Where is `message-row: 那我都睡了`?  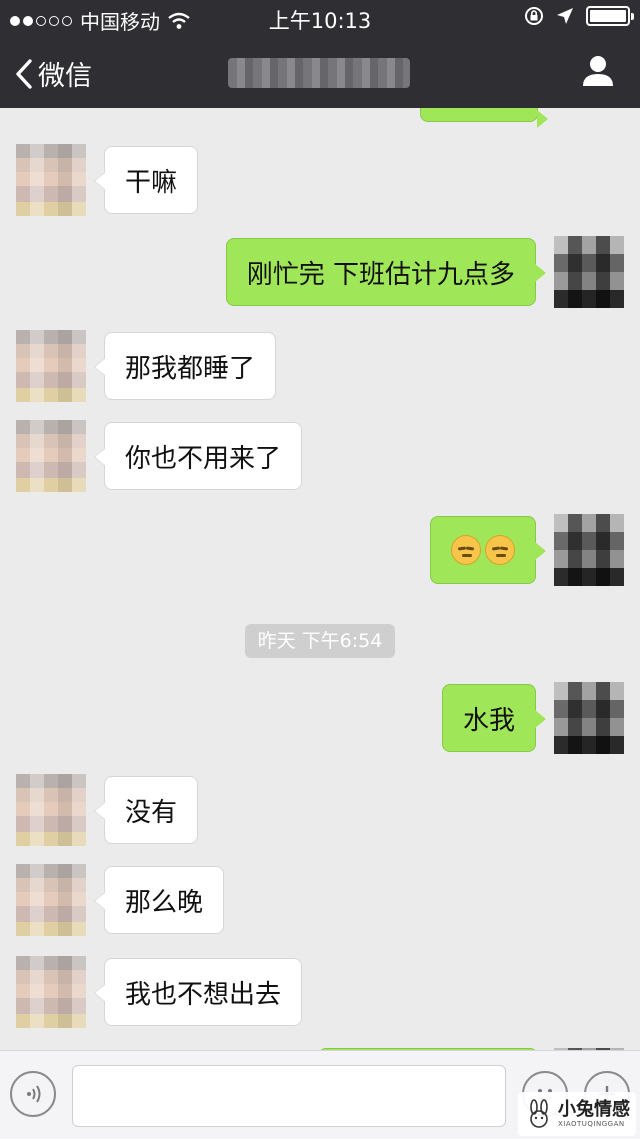 message-row: 那我都睡了 is located at coordinates (320, 366).